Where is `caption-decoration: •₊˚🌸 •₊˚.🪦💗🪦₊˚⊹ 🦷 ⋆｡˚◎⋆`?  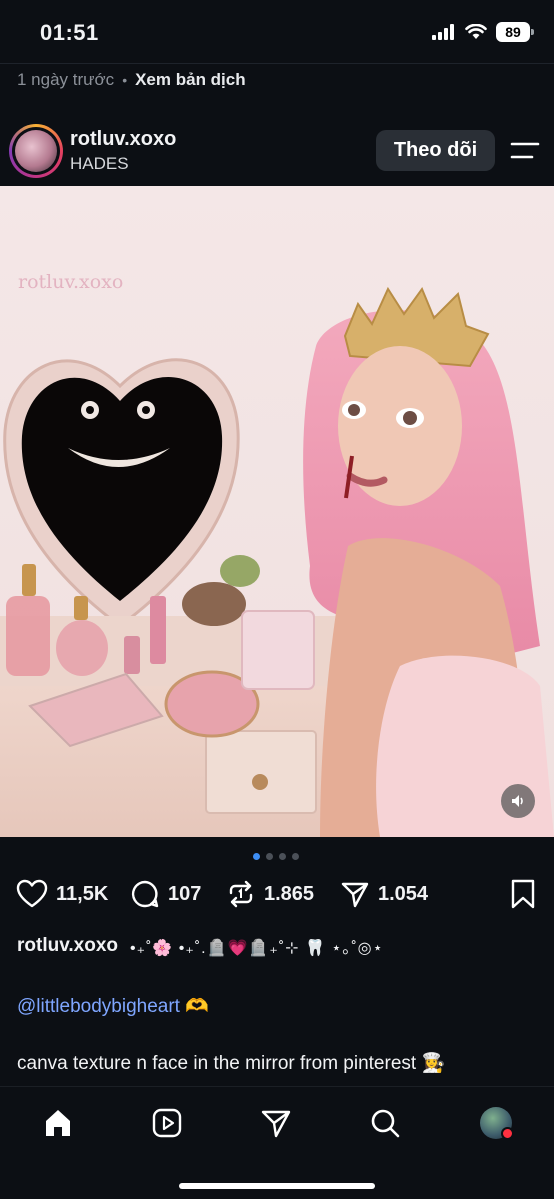 caption-decoration: •₊˚🌸 •₊˚.🪦💗🪦₊˚⊹ 🦷 ⋆｡˚◎⋆ is located at coordinates (257, 948).